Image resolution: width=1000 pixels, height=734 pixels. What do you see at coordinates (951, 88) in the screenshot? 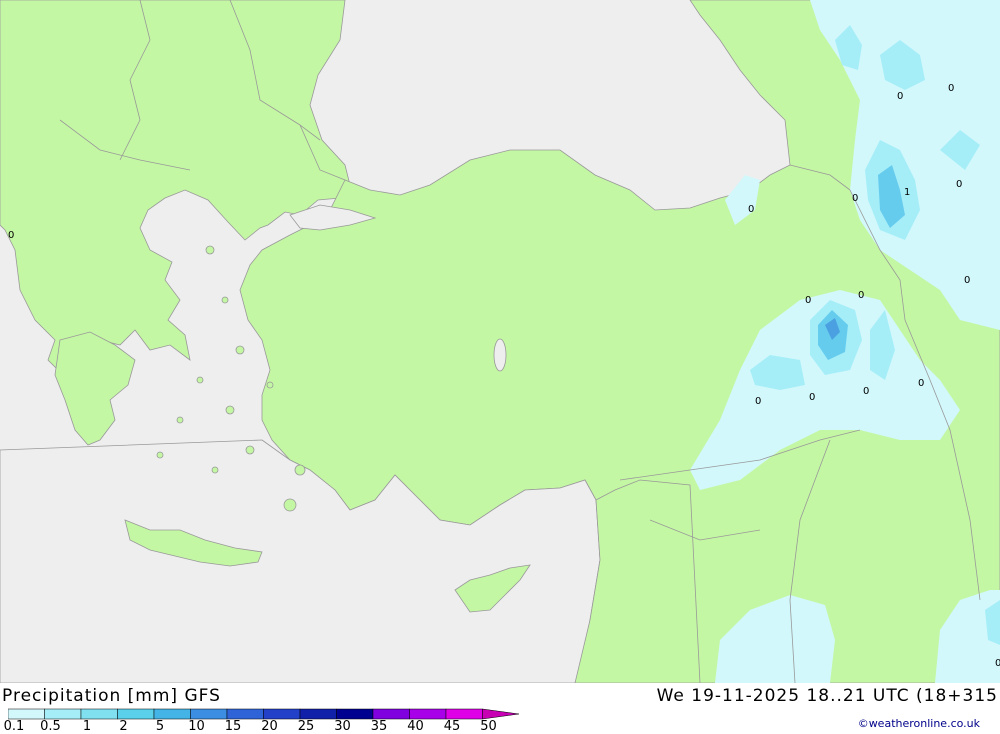
I see `point-value-caucasus-north-2: 0` at bounding box center [951, 88].